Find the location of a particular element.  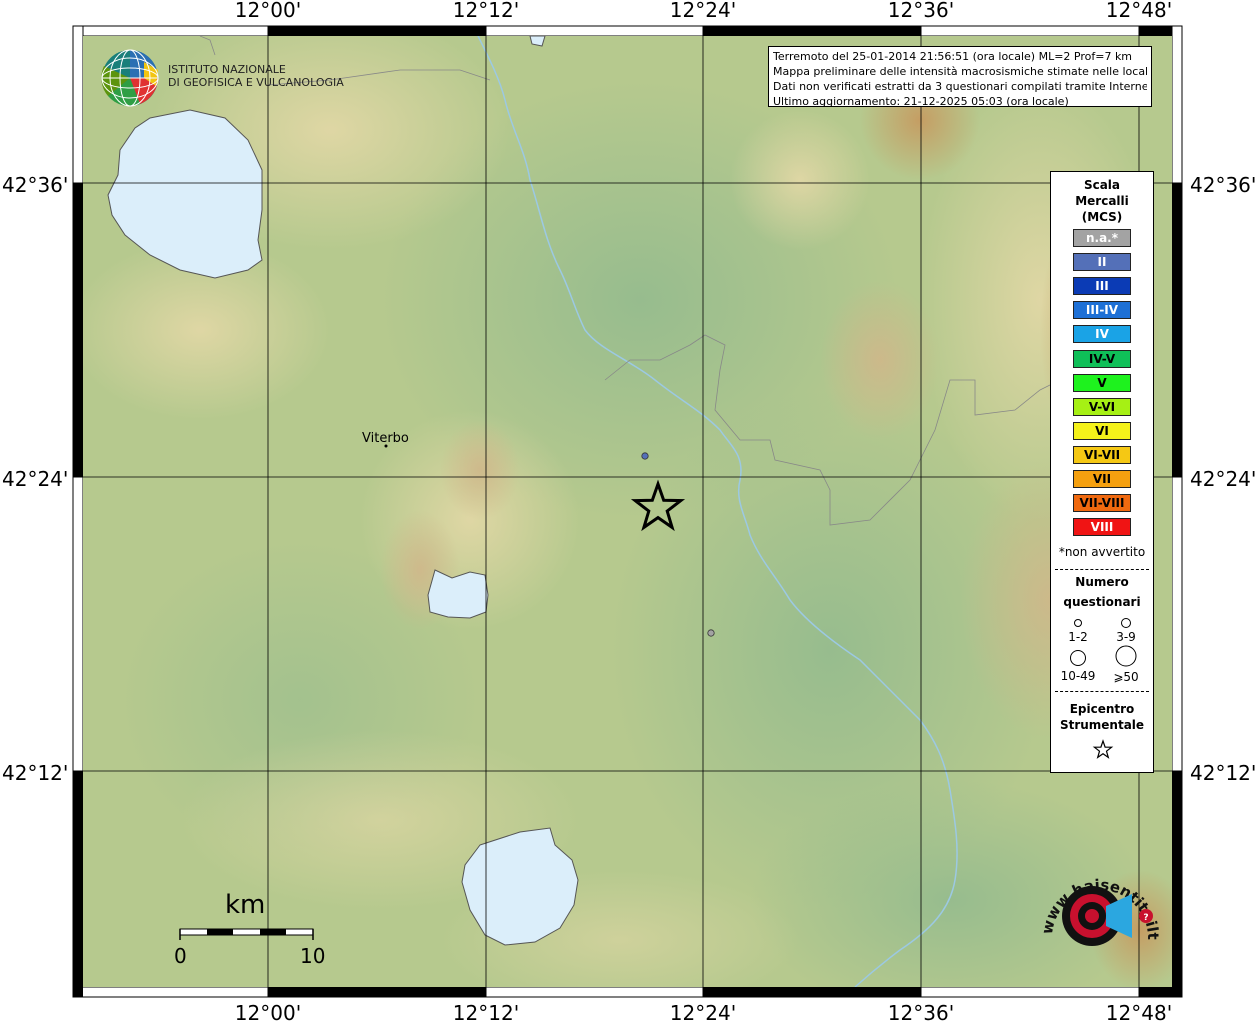

intensity-legend-item: V is located at coordinates (1102, 382).